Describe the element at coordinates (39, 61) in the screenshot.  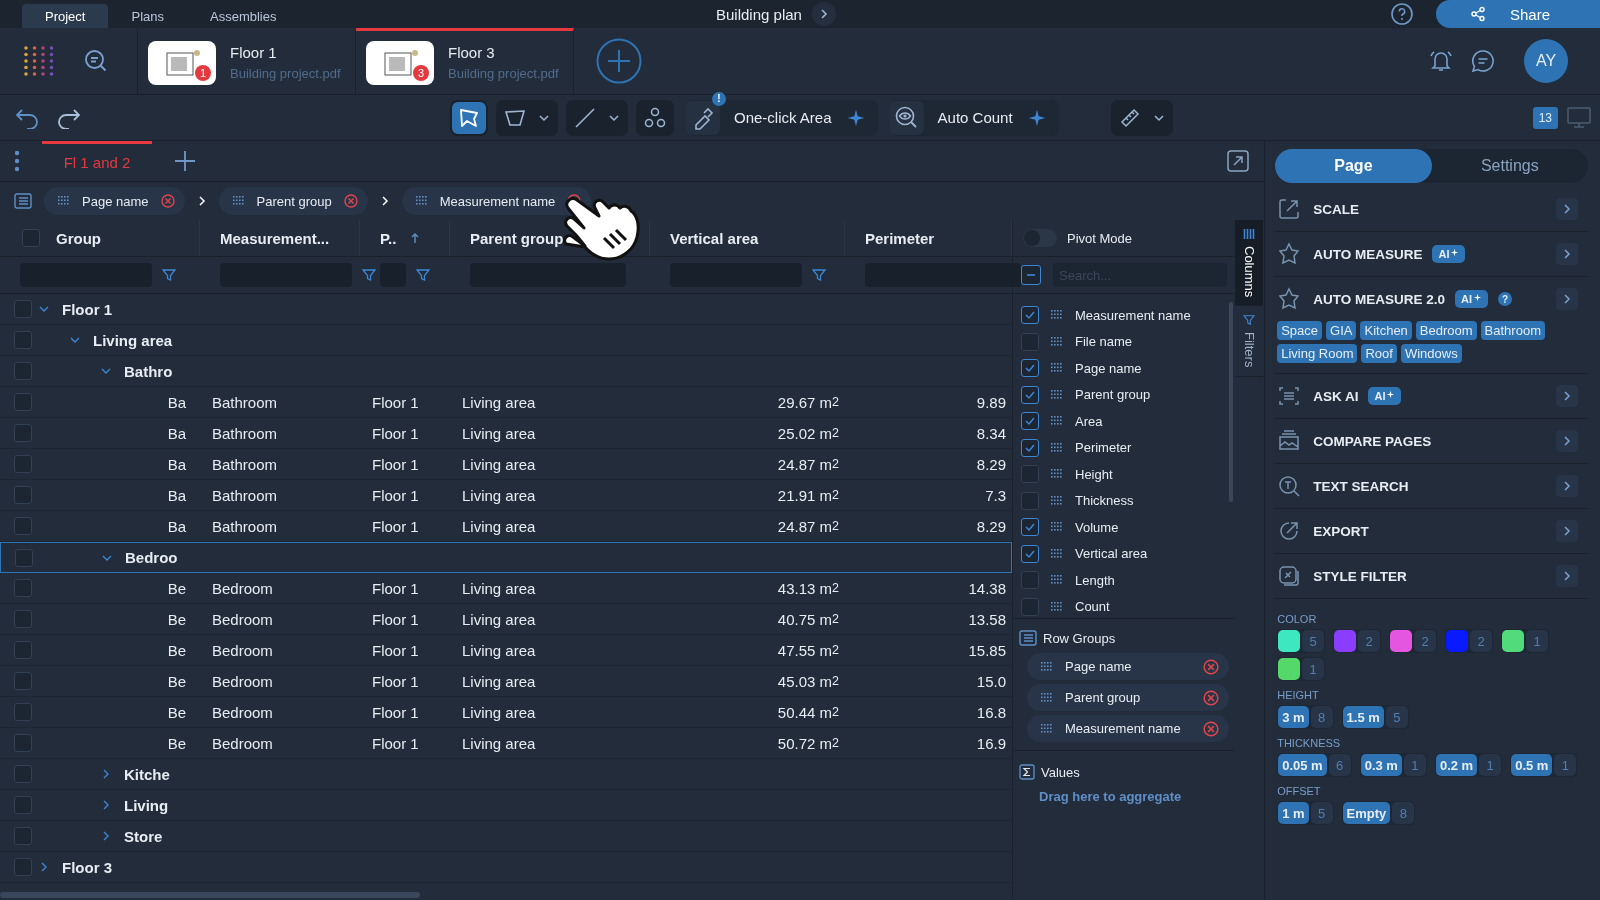
I see `logo-icon` at that location.